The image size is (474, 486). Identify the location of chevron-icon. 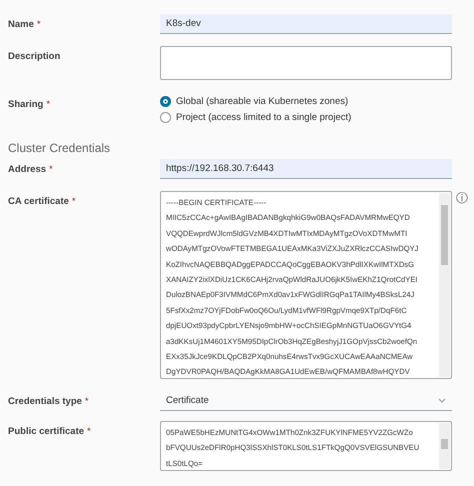
(442, 400).